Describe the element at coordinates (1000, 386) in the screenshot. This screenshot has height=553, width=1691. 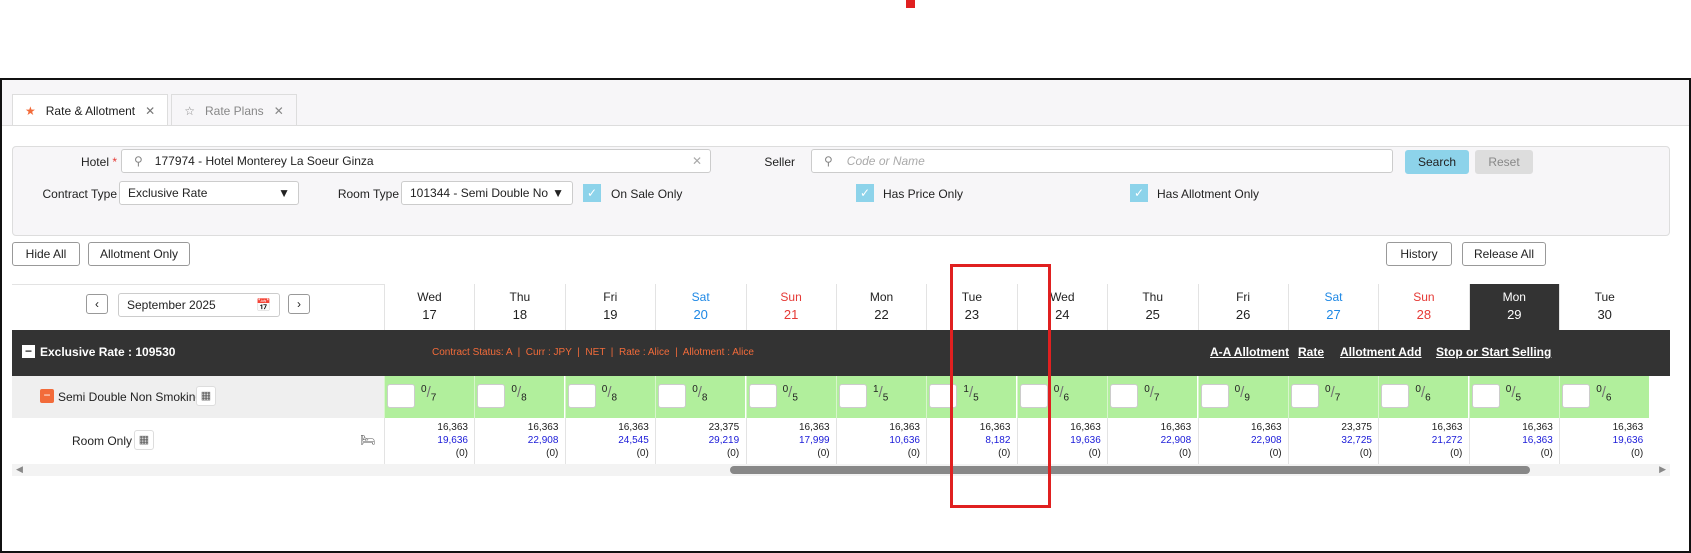
I see `highlight-box` at that location.